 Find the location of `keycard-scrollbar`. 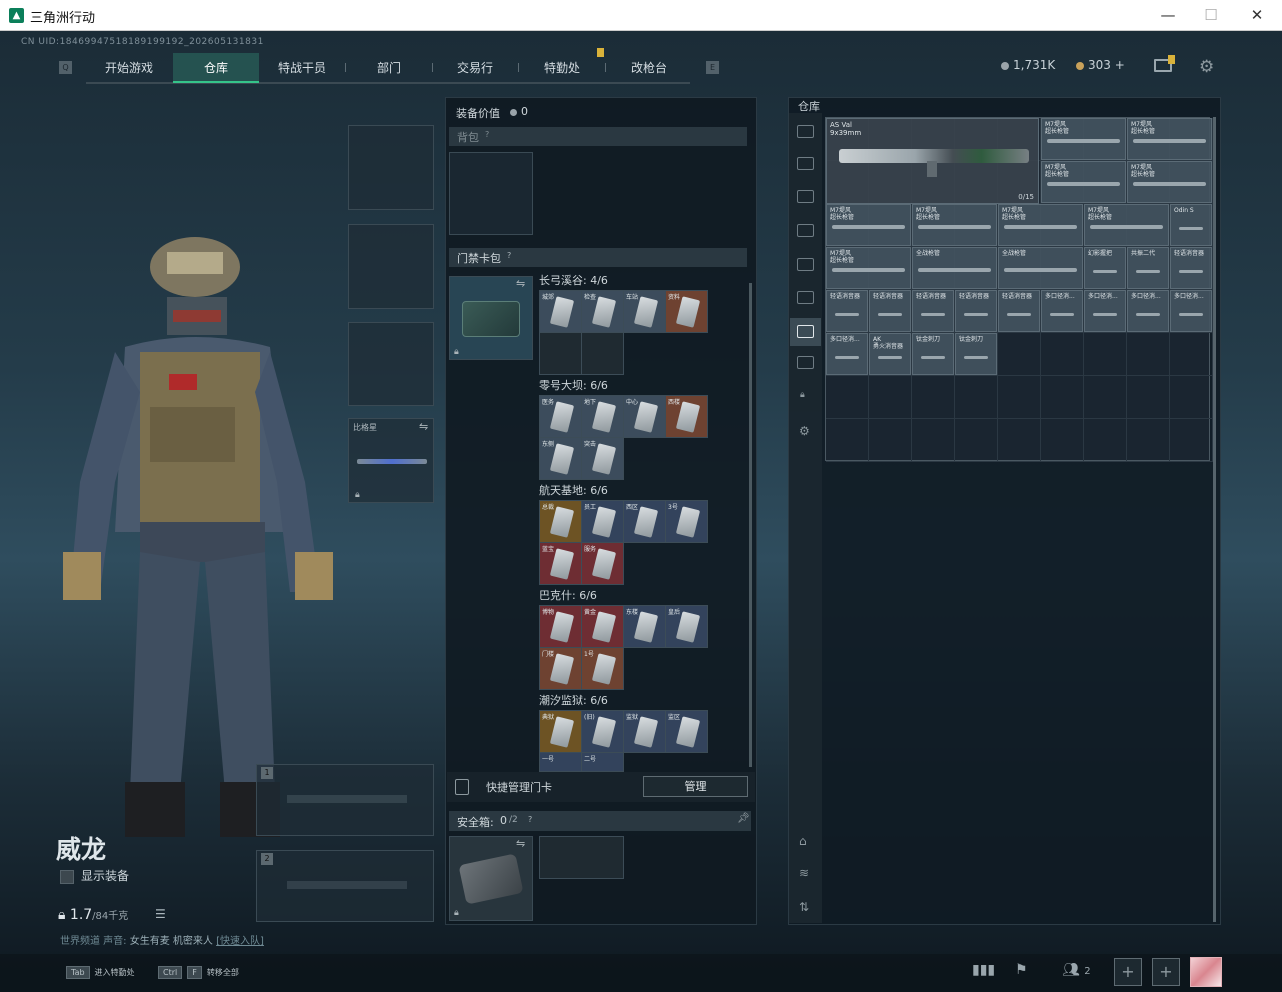

keycard-scrollbar is located at coordinates (750, 525).